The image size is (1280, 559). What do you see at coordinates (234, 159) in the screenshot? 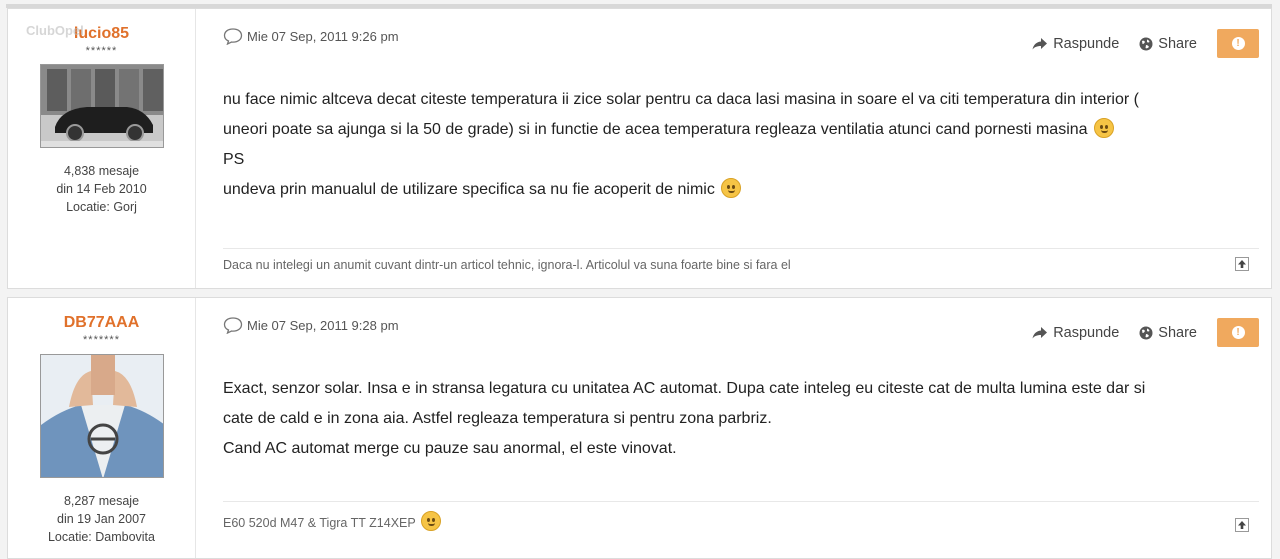
I see `post-line: PS` at bounding box center [234, 159].